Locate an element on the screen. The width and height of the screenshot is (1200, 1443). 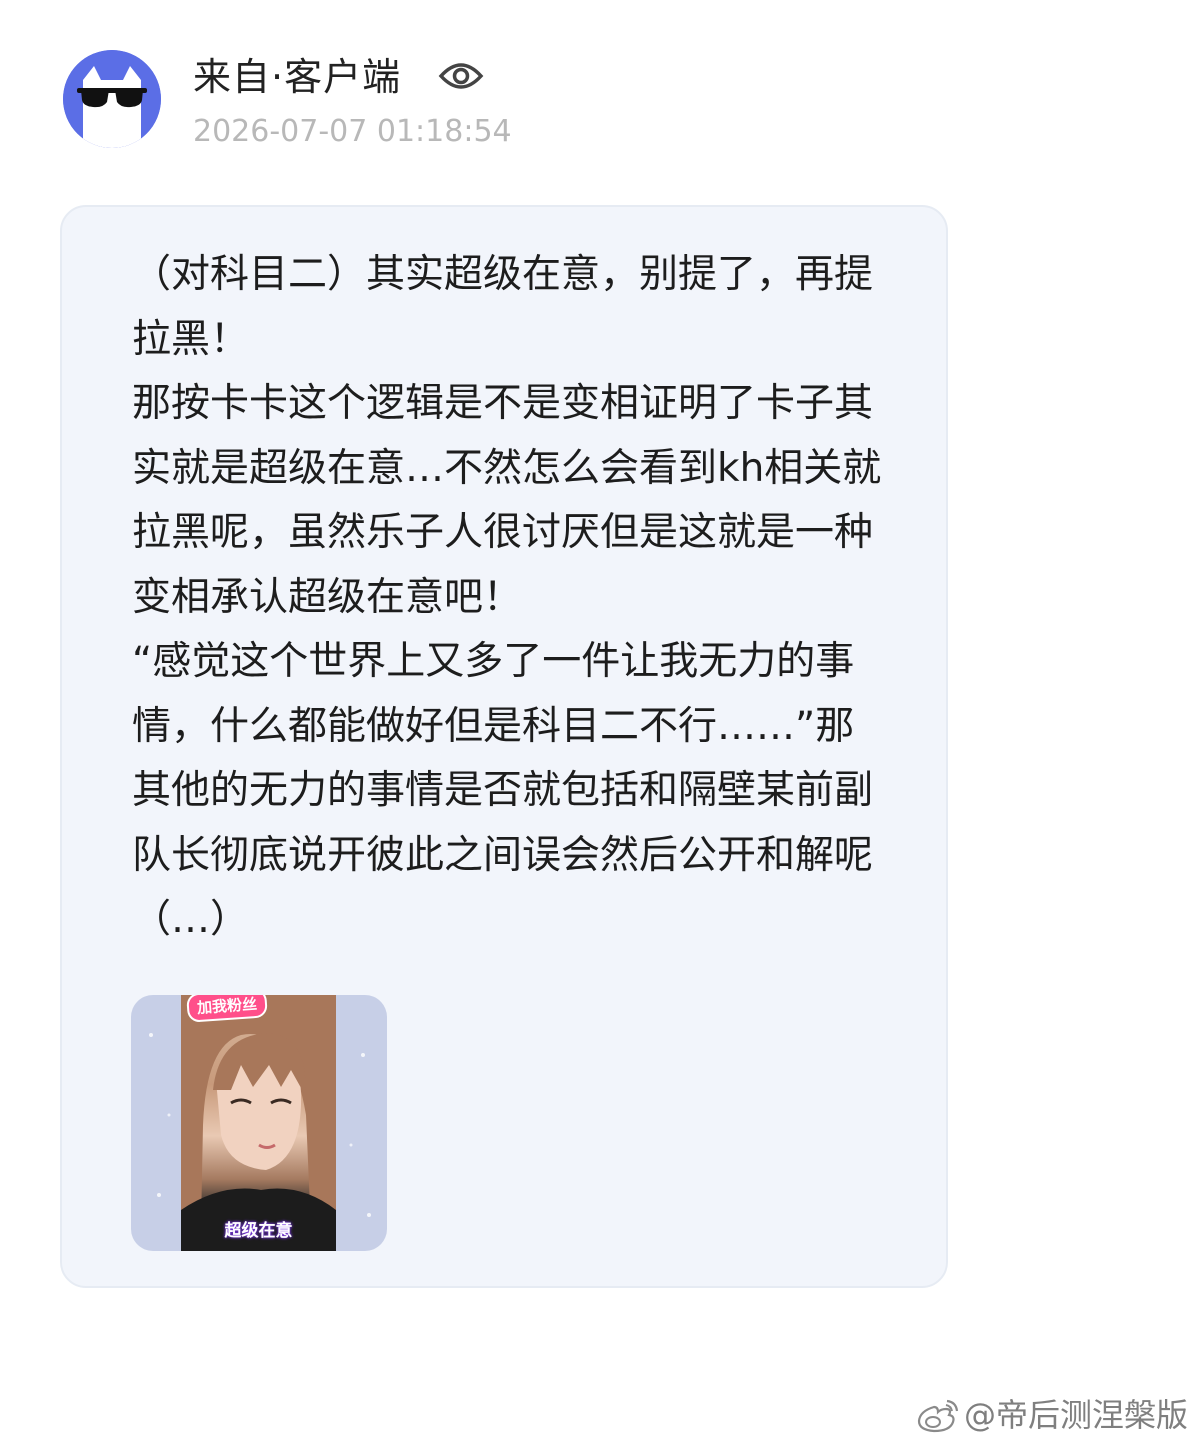
media-thumbnail: 超级在意 加我粉丝 is located at coordinates (259, 1123).